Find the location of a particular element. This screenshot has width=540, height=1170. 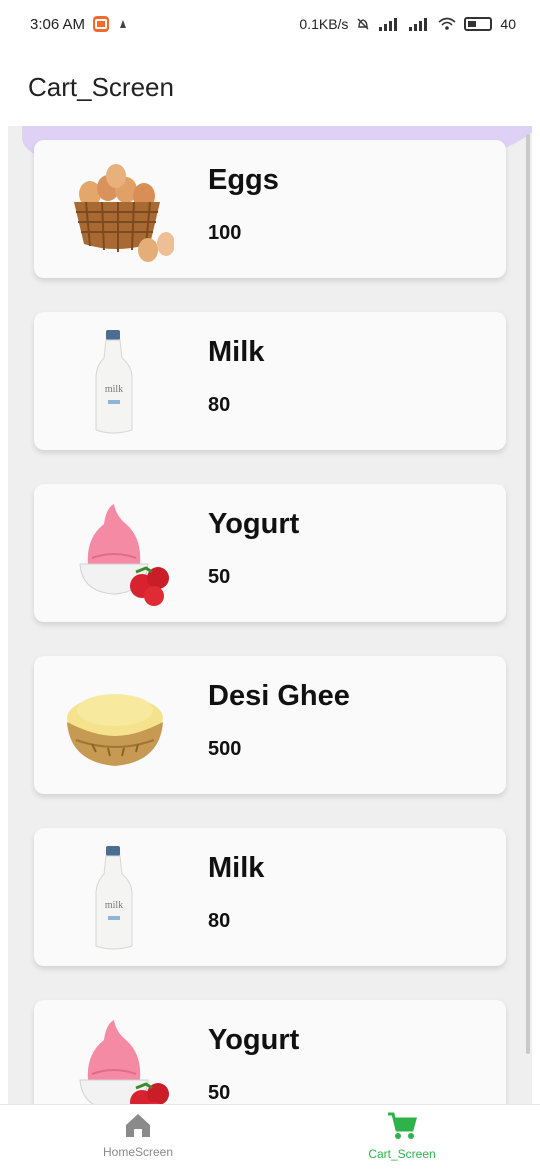

item-name: Eggs is located at coordinates (243, 180).